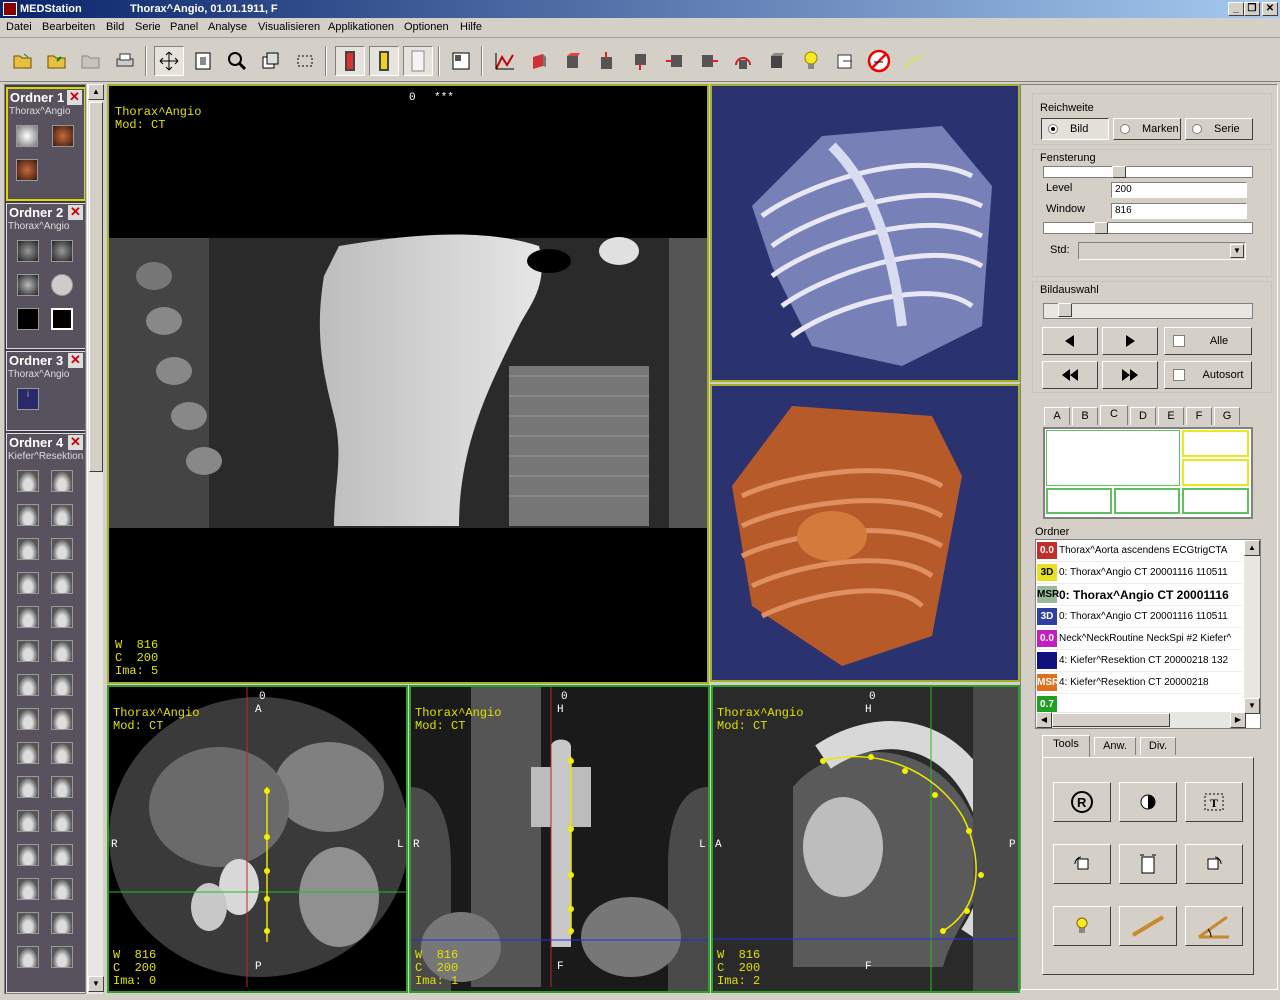  What do you see at coordinates (28, 399) in the screenshot?
I see `series-thumbnail: i` at bounding box center [28, 399].